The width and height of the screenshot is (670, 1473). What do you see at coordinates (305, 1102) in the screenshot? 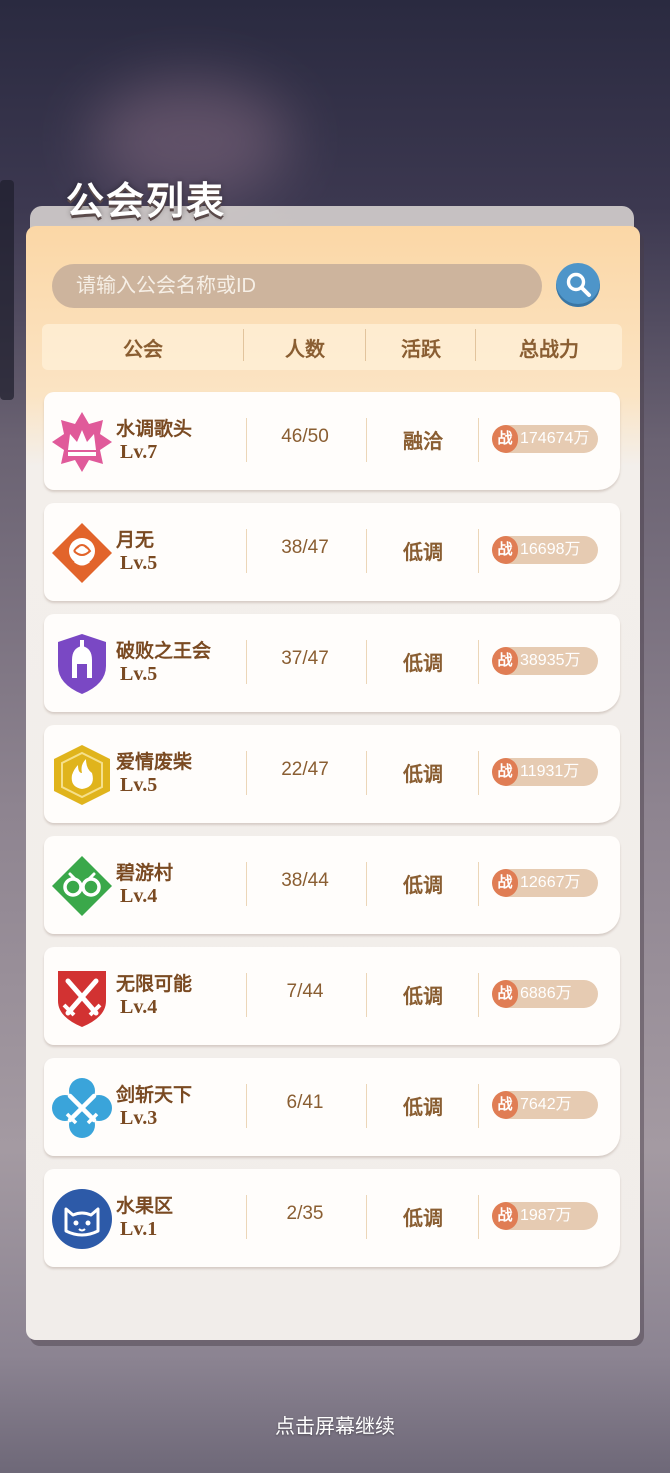
I see `guild-members: 6/41` at bounding box center [305, 1102].